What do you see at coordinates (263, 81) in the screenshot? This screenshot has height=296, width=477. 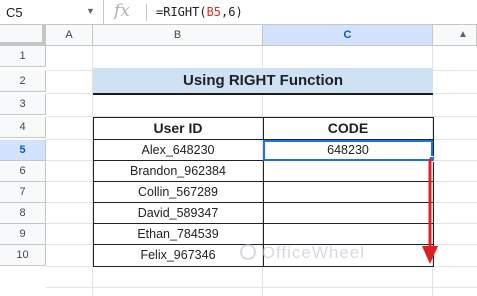 I see `sheet-title: Using RIGHT Function` at bounding box center [263, 81].